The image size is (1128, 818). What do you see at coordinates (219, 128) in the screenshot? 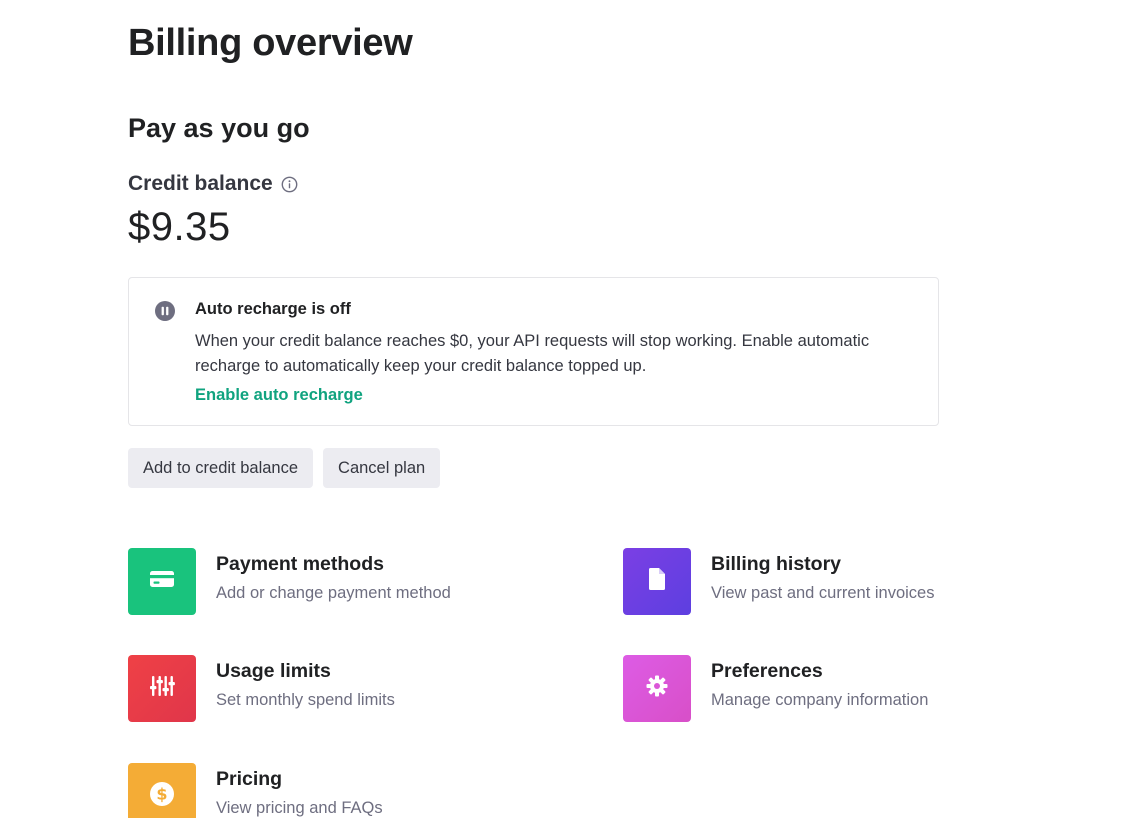
I see `plan-title: Pay as you go` at bounding box center [219, 128].